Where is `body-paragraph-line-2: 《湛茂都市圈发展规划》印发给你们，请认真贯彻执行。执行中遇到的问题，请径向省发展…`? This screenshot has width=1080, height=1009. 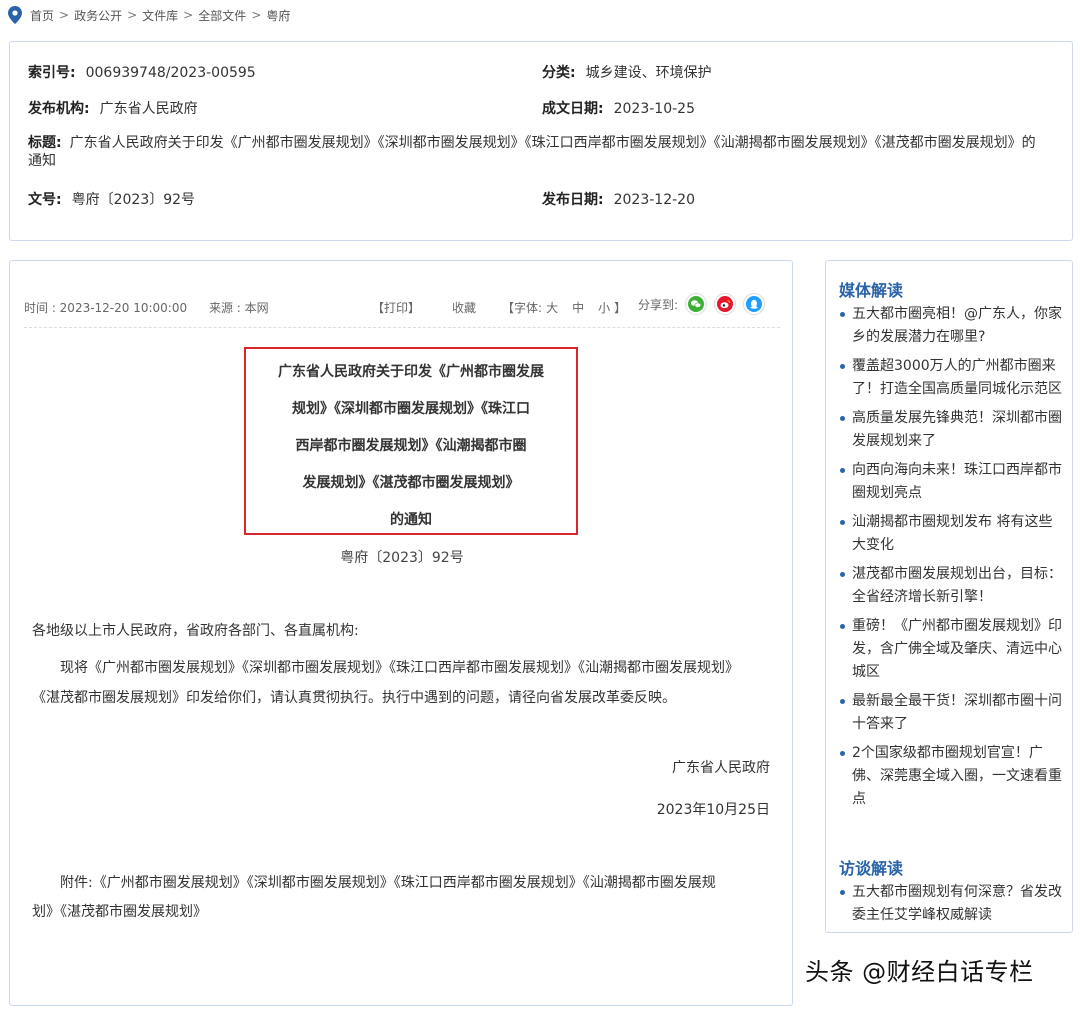 body-paragraph-line-2: 《湛茂都市圈发展规划》印发给你们，请认真贯彻执行。执行中遇到的问题，请径向省发展… is located at coordinates (354, 698).